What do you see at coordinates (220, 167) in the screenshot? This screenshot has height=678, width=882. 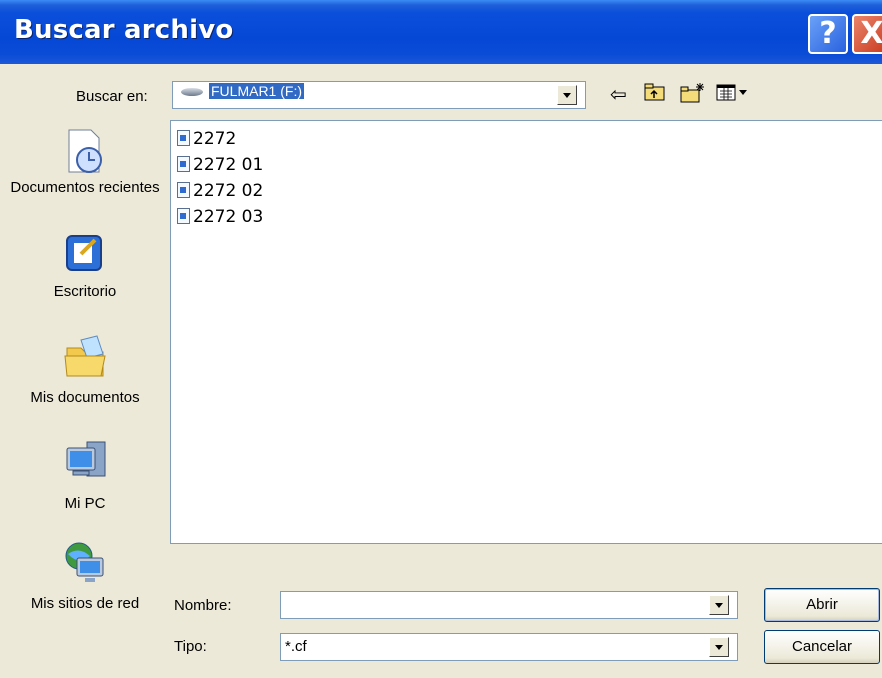 I see `list-item: 2272 01` at bounding box center [220, 167].